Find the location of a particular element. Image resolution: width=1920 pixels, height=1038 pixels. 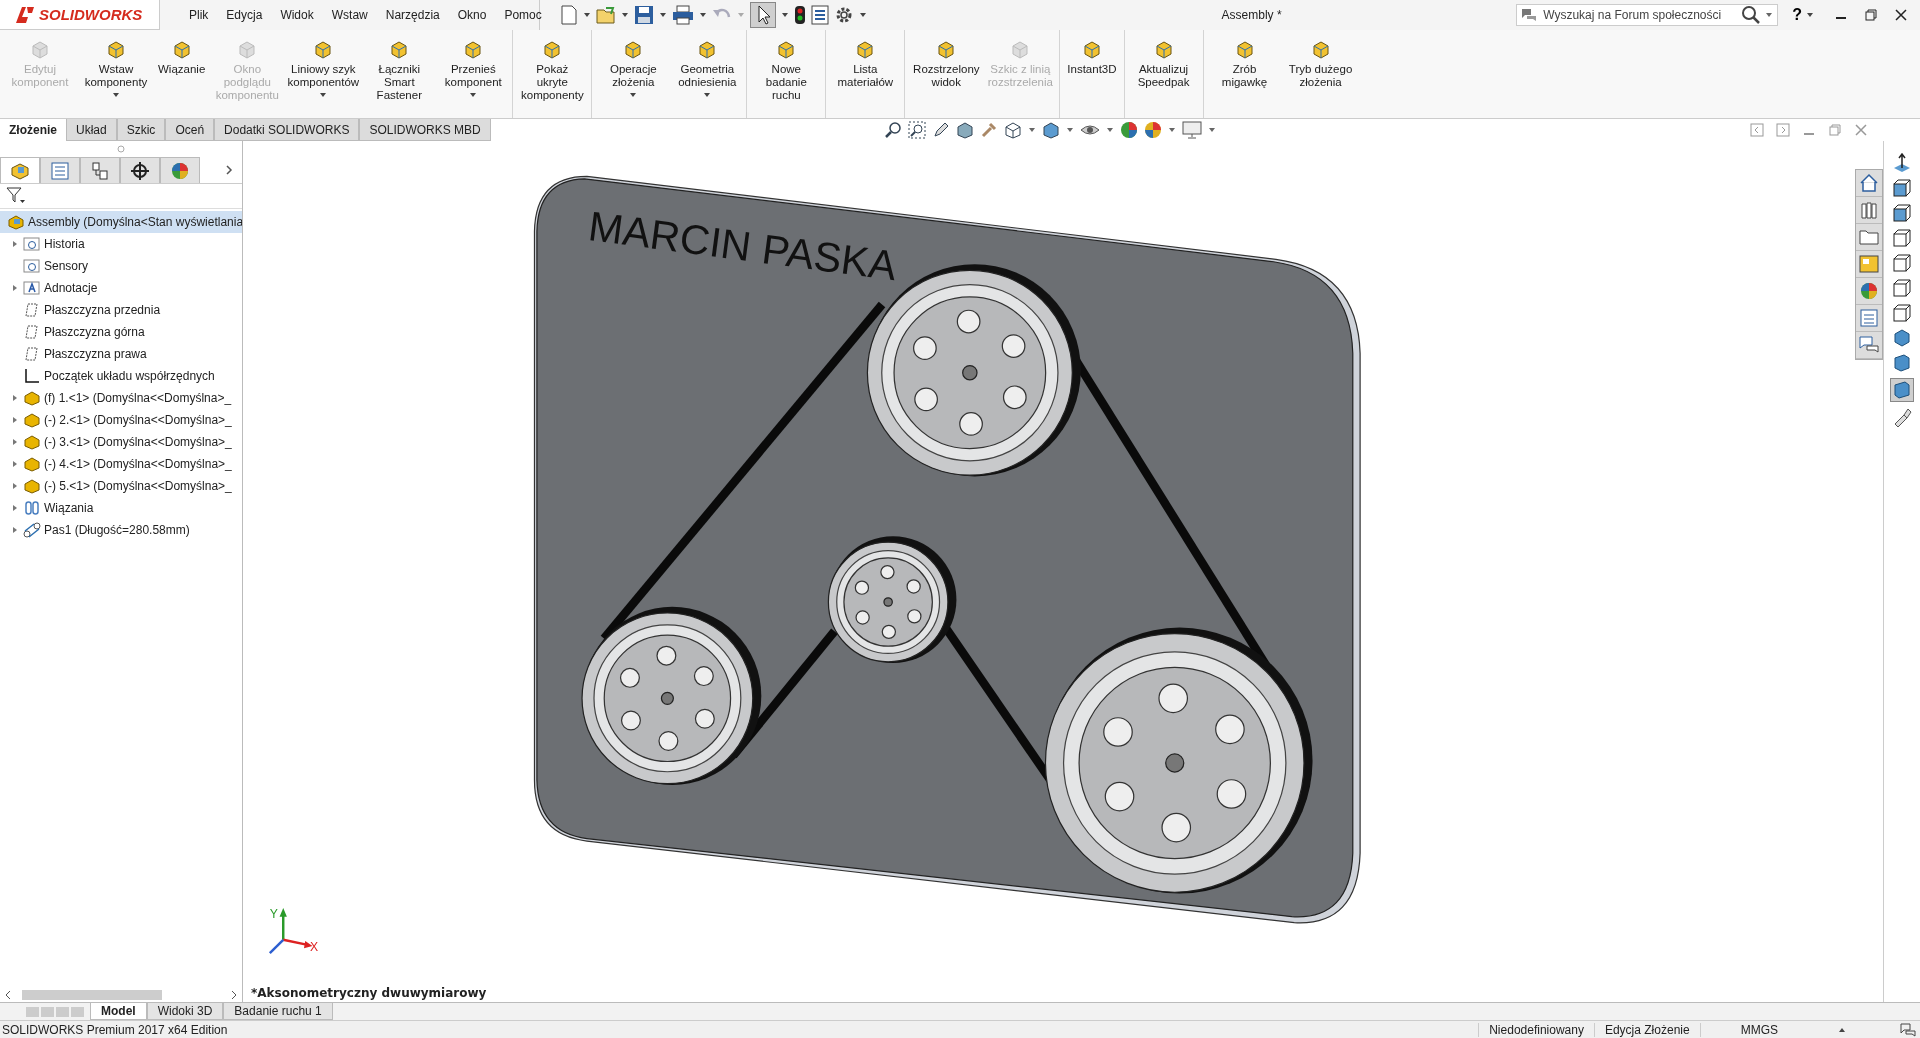

menu-item: Pomoc is located at coordinates (523, 15).